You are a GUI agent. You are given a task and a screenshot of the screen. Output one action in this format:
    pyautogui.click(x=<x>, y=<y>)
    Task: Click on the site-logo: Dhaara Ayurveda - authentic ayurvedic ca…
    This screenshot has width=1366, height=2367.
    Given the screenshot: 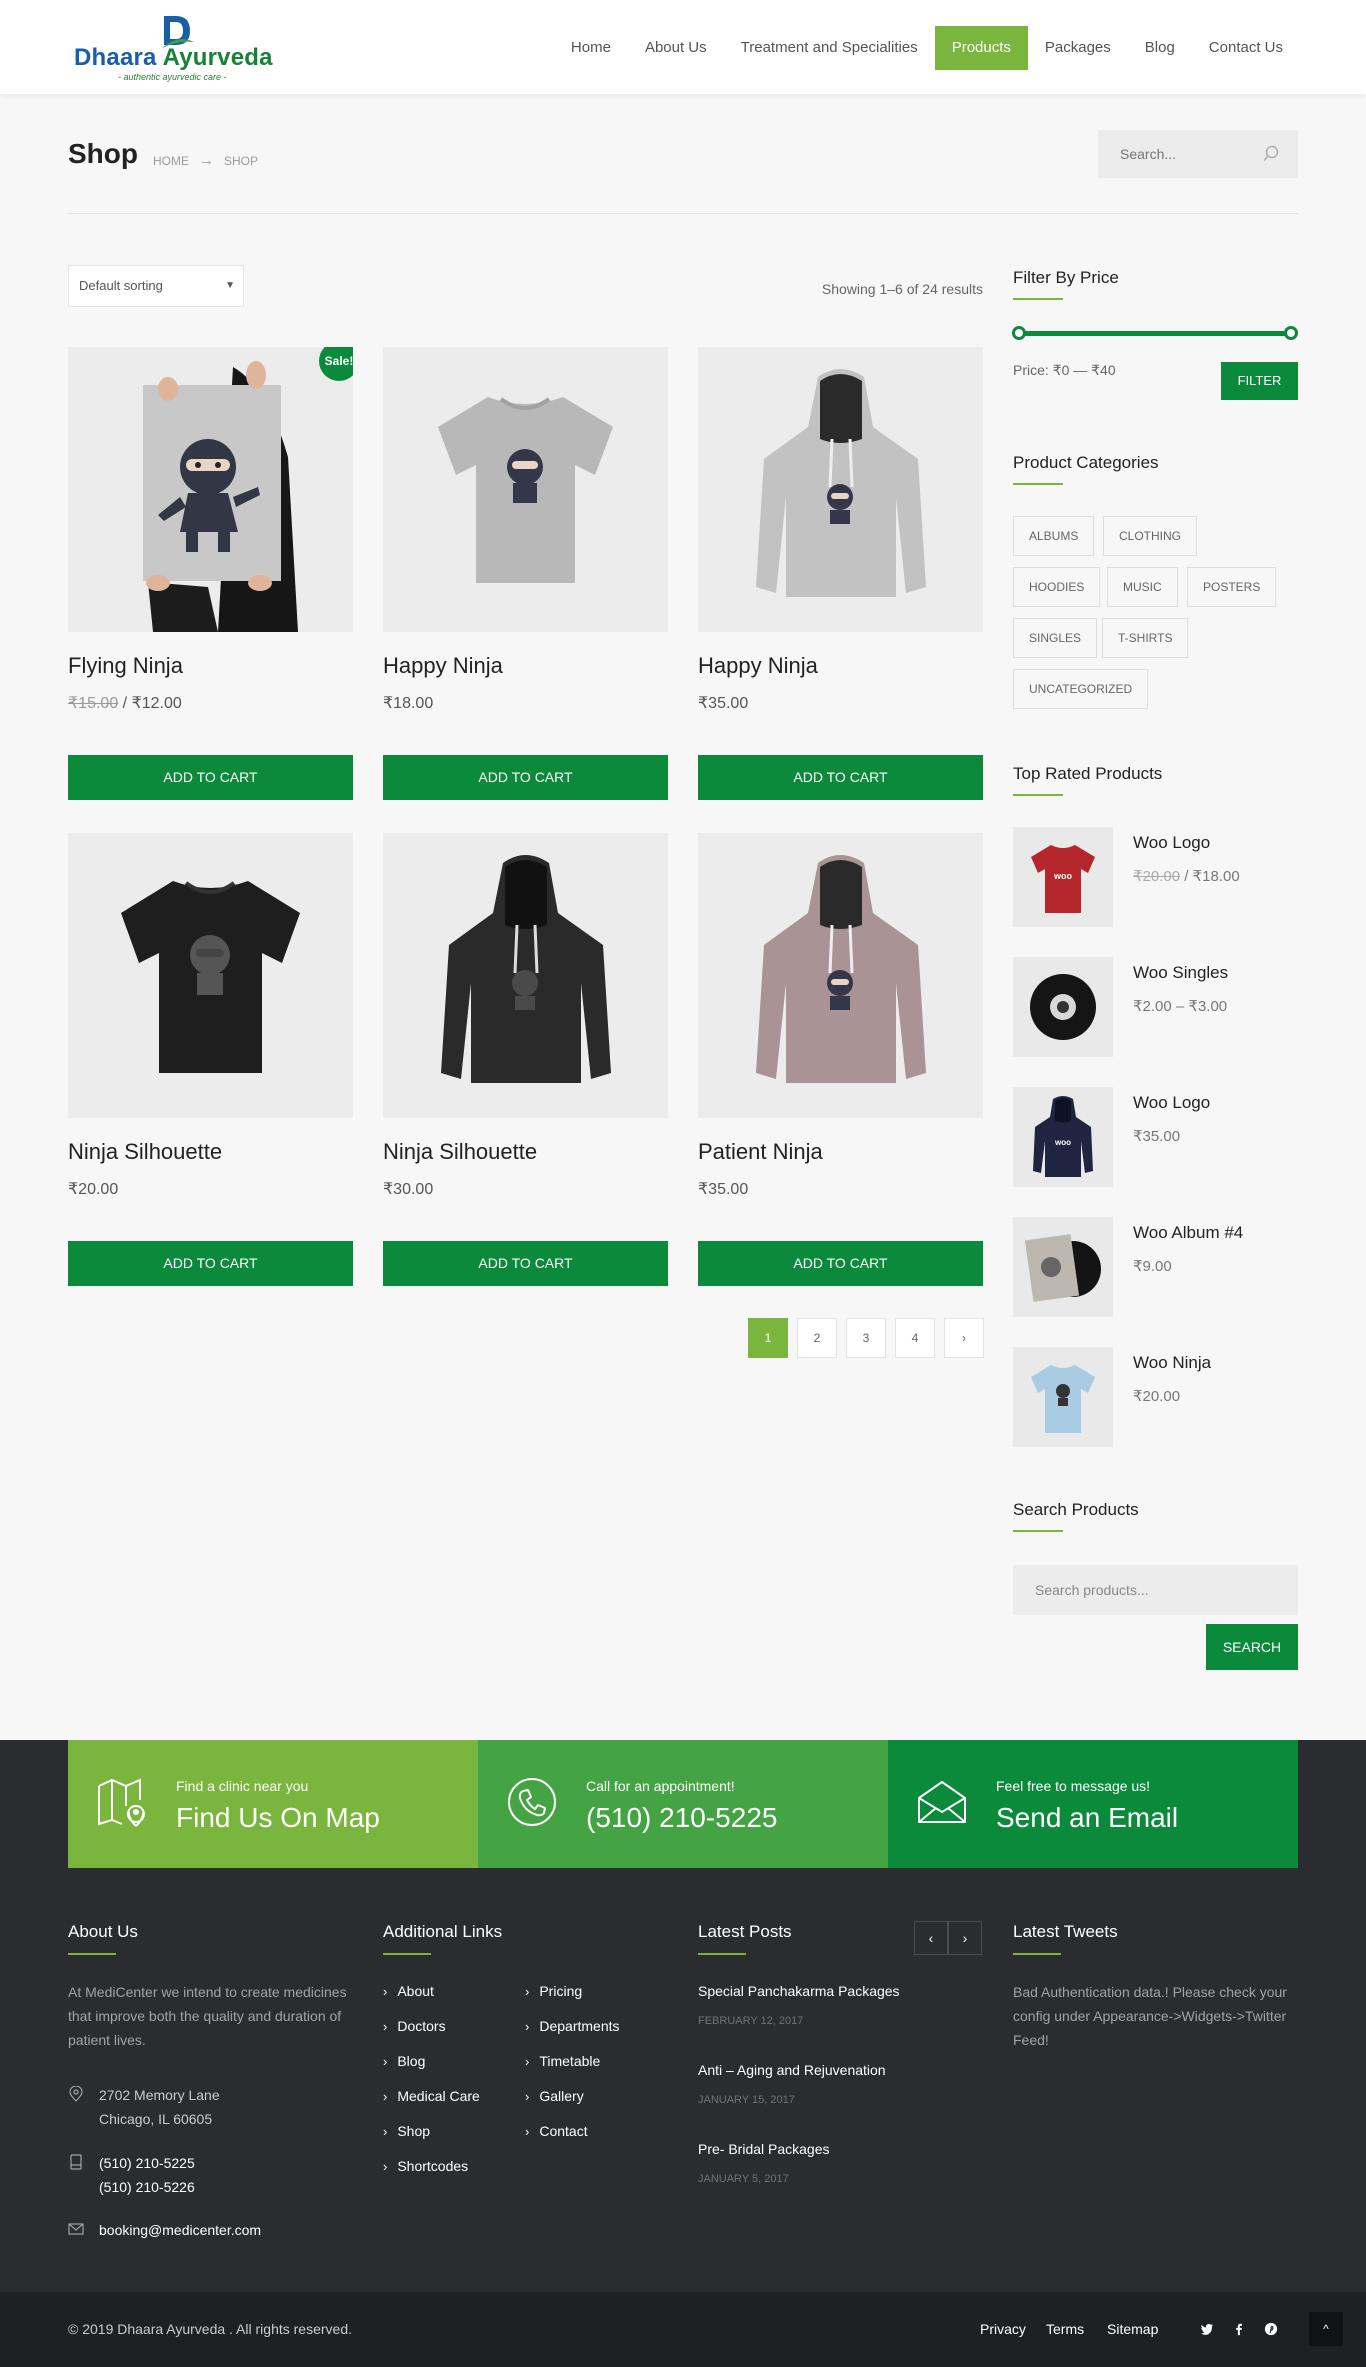 What is the action you would take?
    pyautogui.click(x=179, y=48)
    